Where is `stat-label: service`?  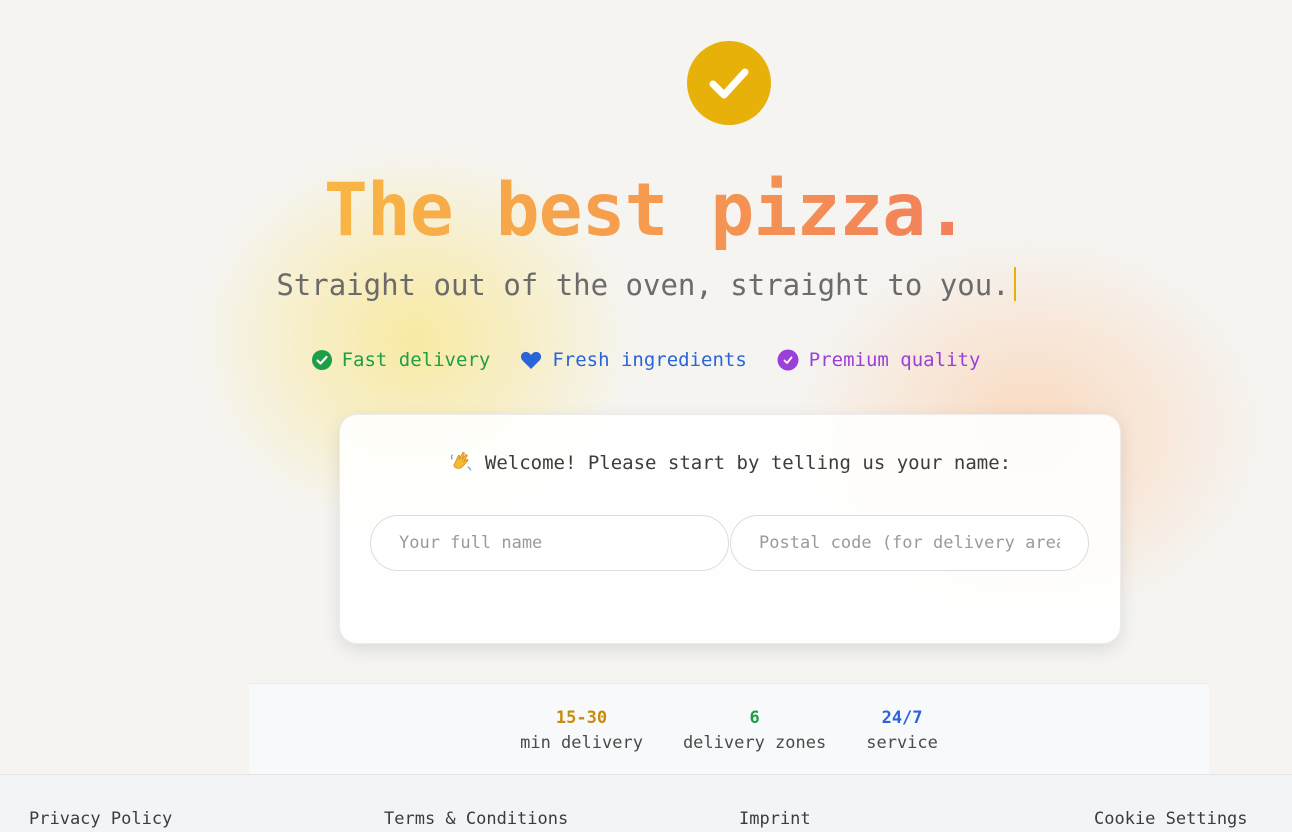 stat-label: service is located at coordinates (902, 743).